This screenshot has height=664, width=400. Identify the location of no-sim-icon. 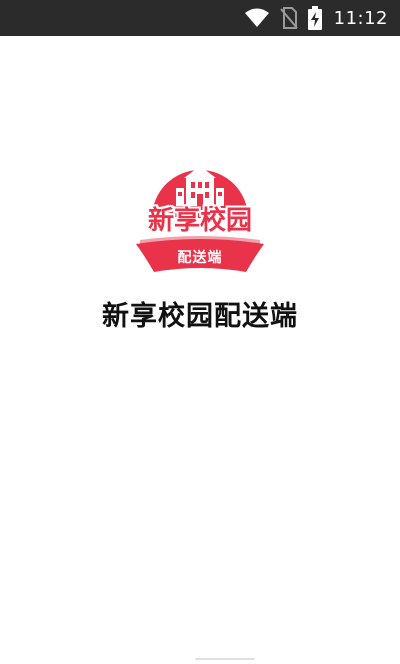
(288, 18).